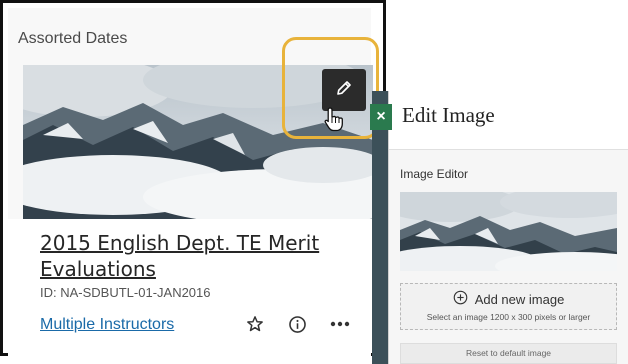 Image resolution: width=628 pixels, height=364 pixels. I want to click on info-icon, so click(297, 324).